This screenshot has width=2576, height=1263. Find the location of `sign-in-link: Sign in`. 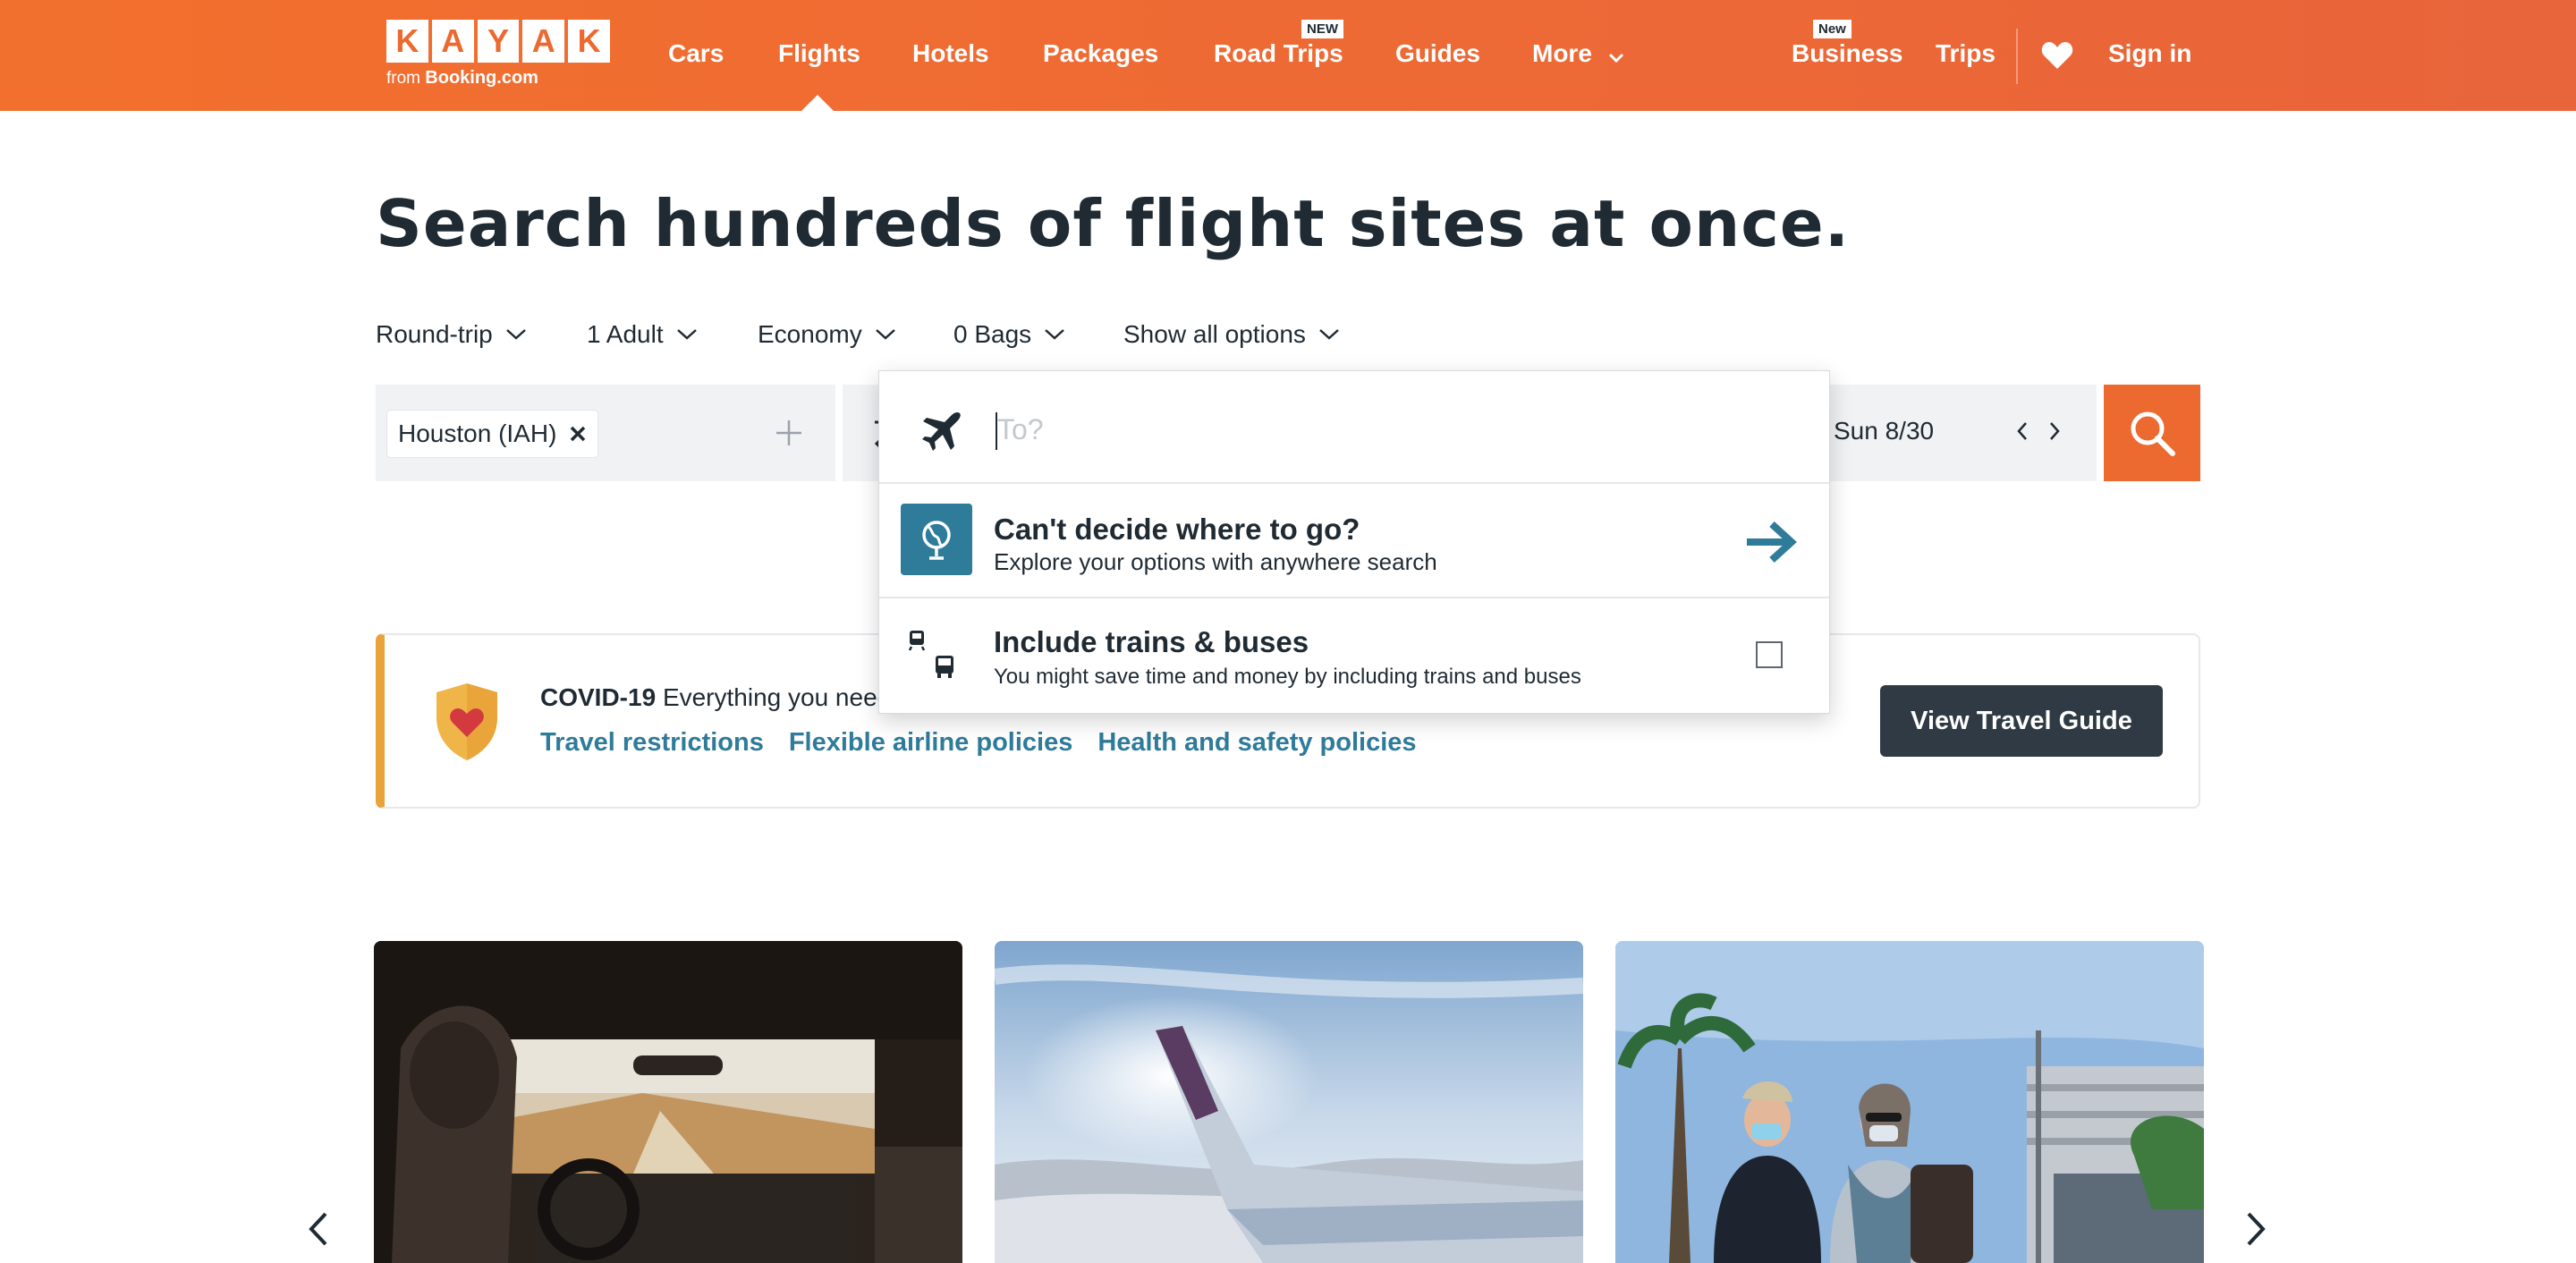

sign-in-link: Sign in is located at coordinates (2149, 53).